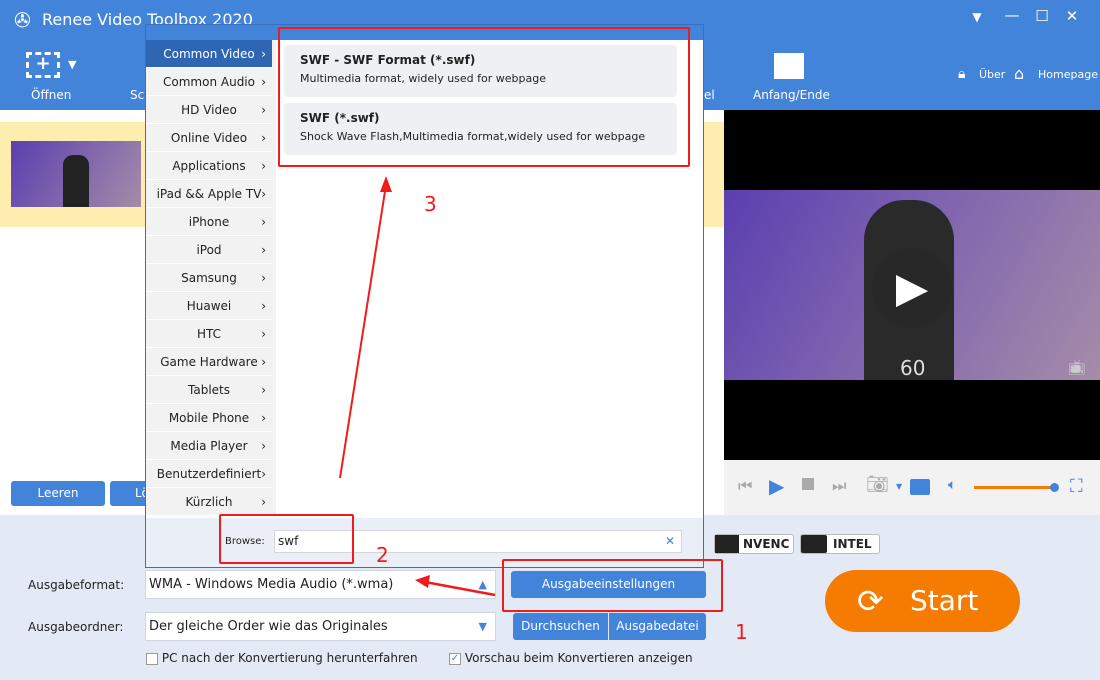  I want to click on annotation-arrows, so click(417, 386).